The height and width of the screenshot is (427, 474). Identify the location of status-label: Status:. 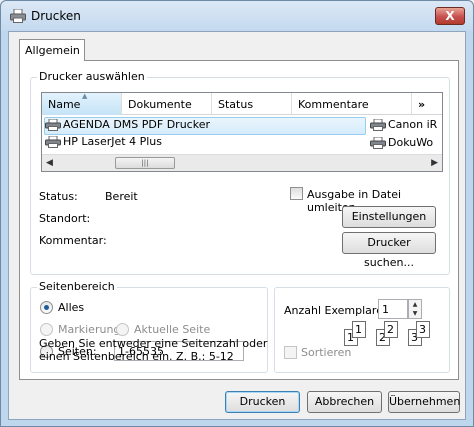
(58, 196).